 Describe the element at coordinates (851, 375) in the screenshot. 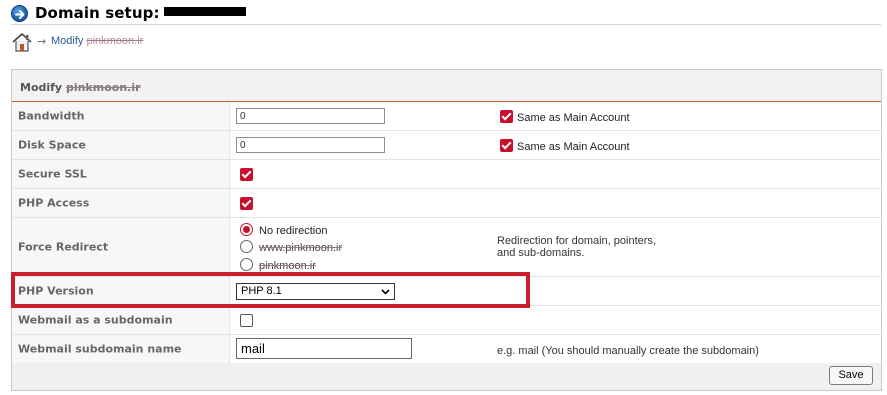

I see `save-button: Save` at that location.